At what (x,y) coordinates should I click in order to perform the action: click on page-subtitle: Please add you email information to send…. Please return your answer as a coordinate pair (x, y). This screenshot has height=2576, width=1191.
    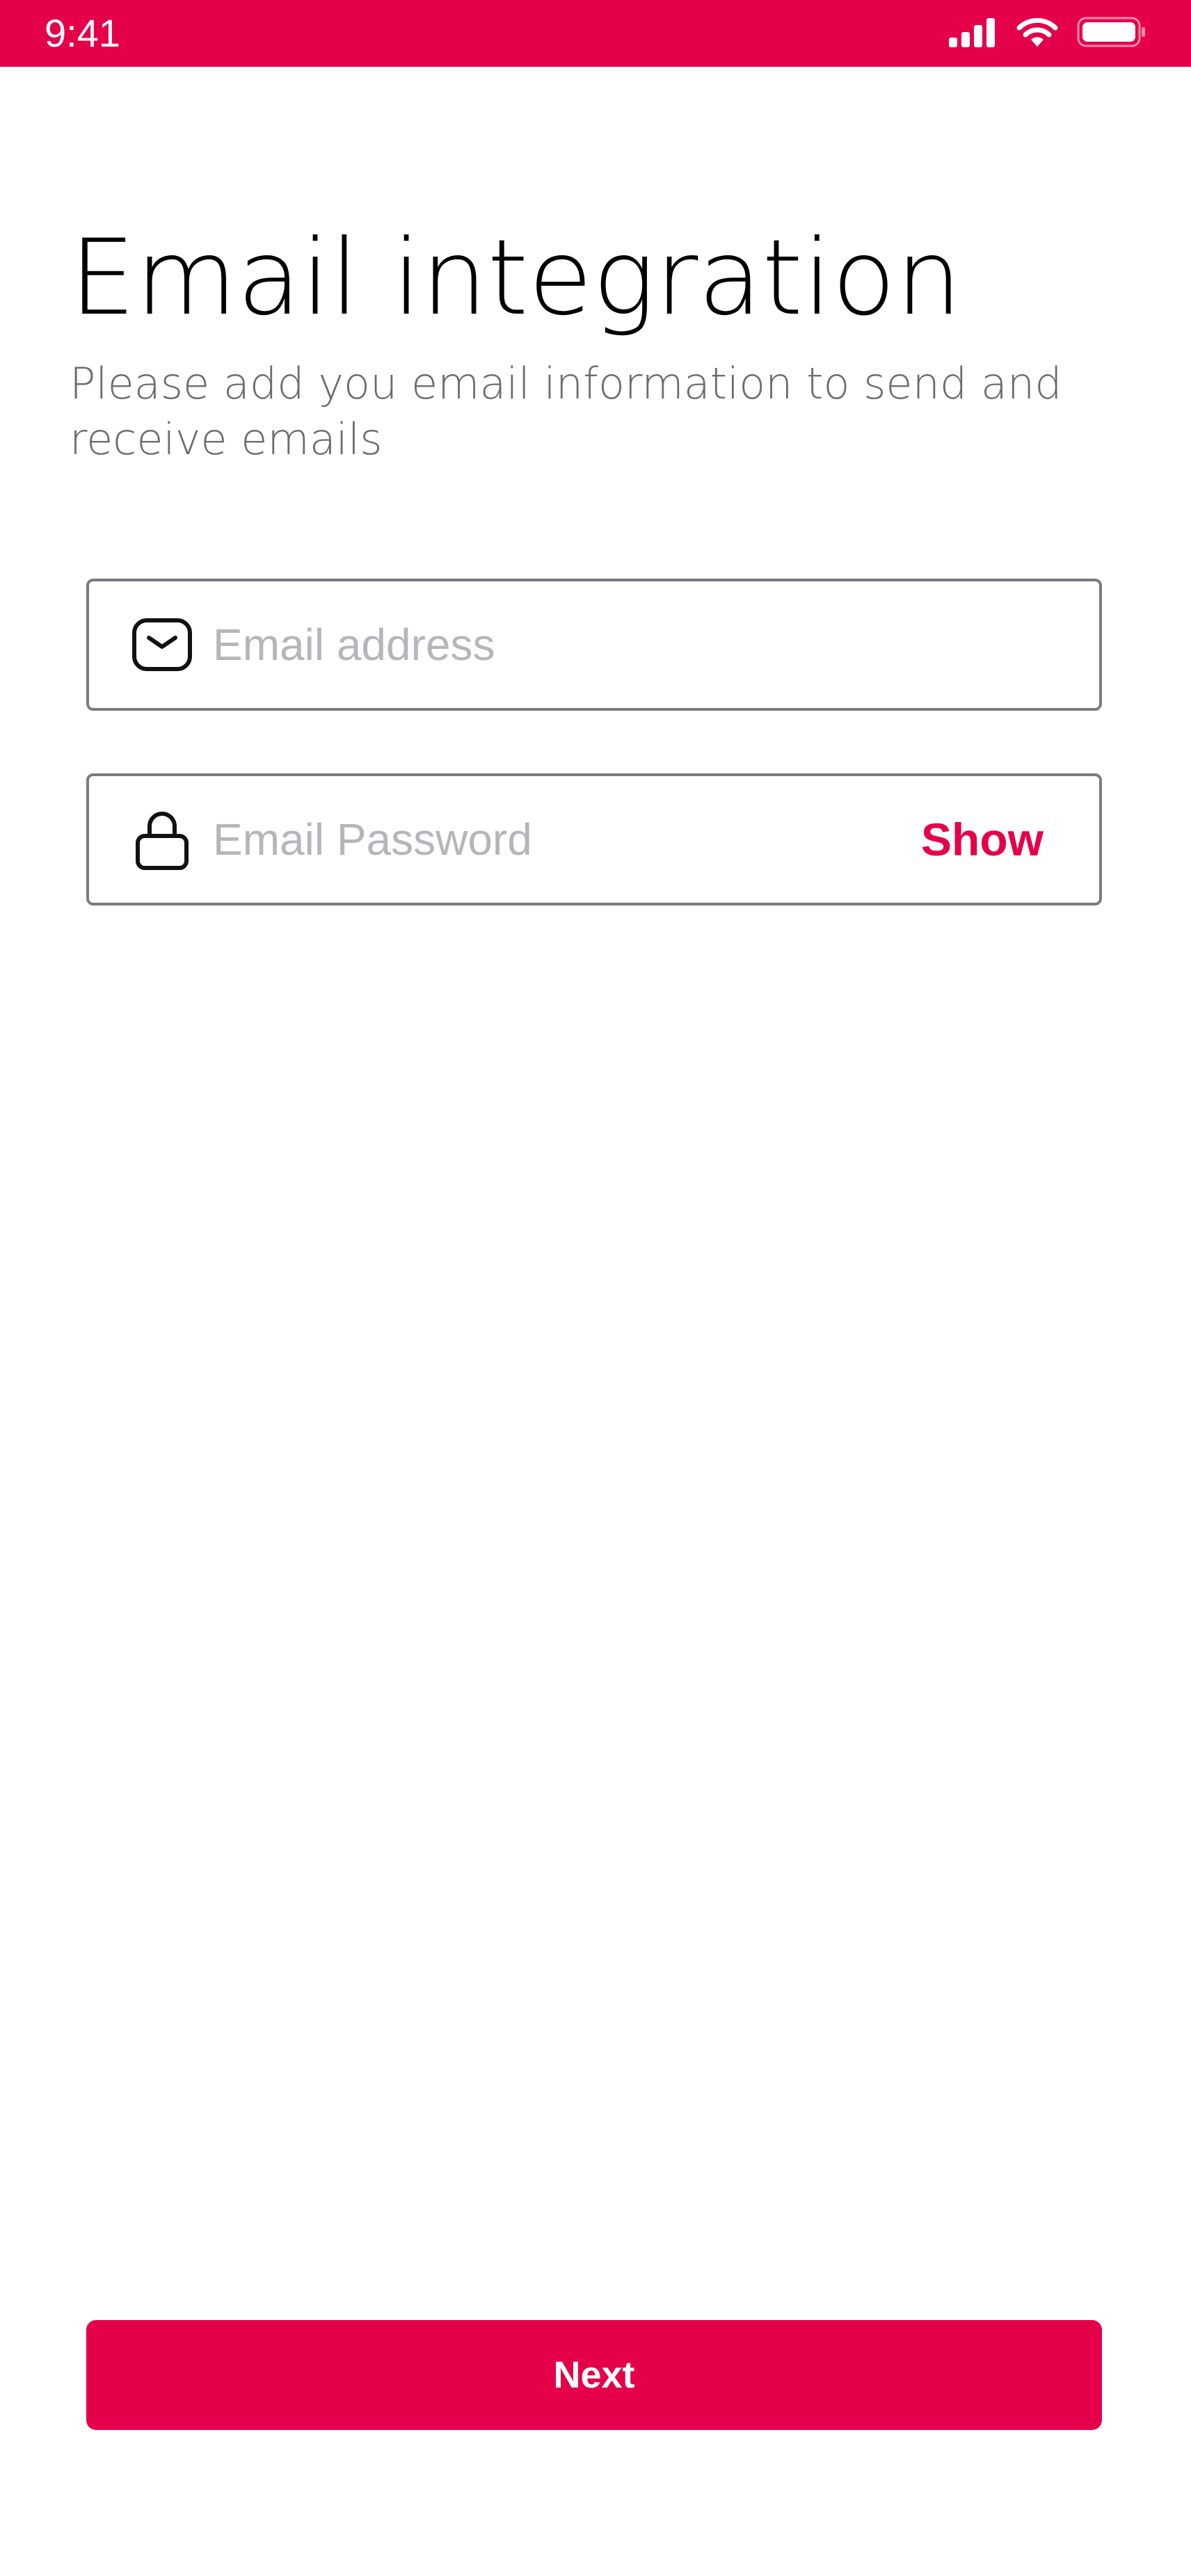
    Looking at the image, I should click on (566, 411).